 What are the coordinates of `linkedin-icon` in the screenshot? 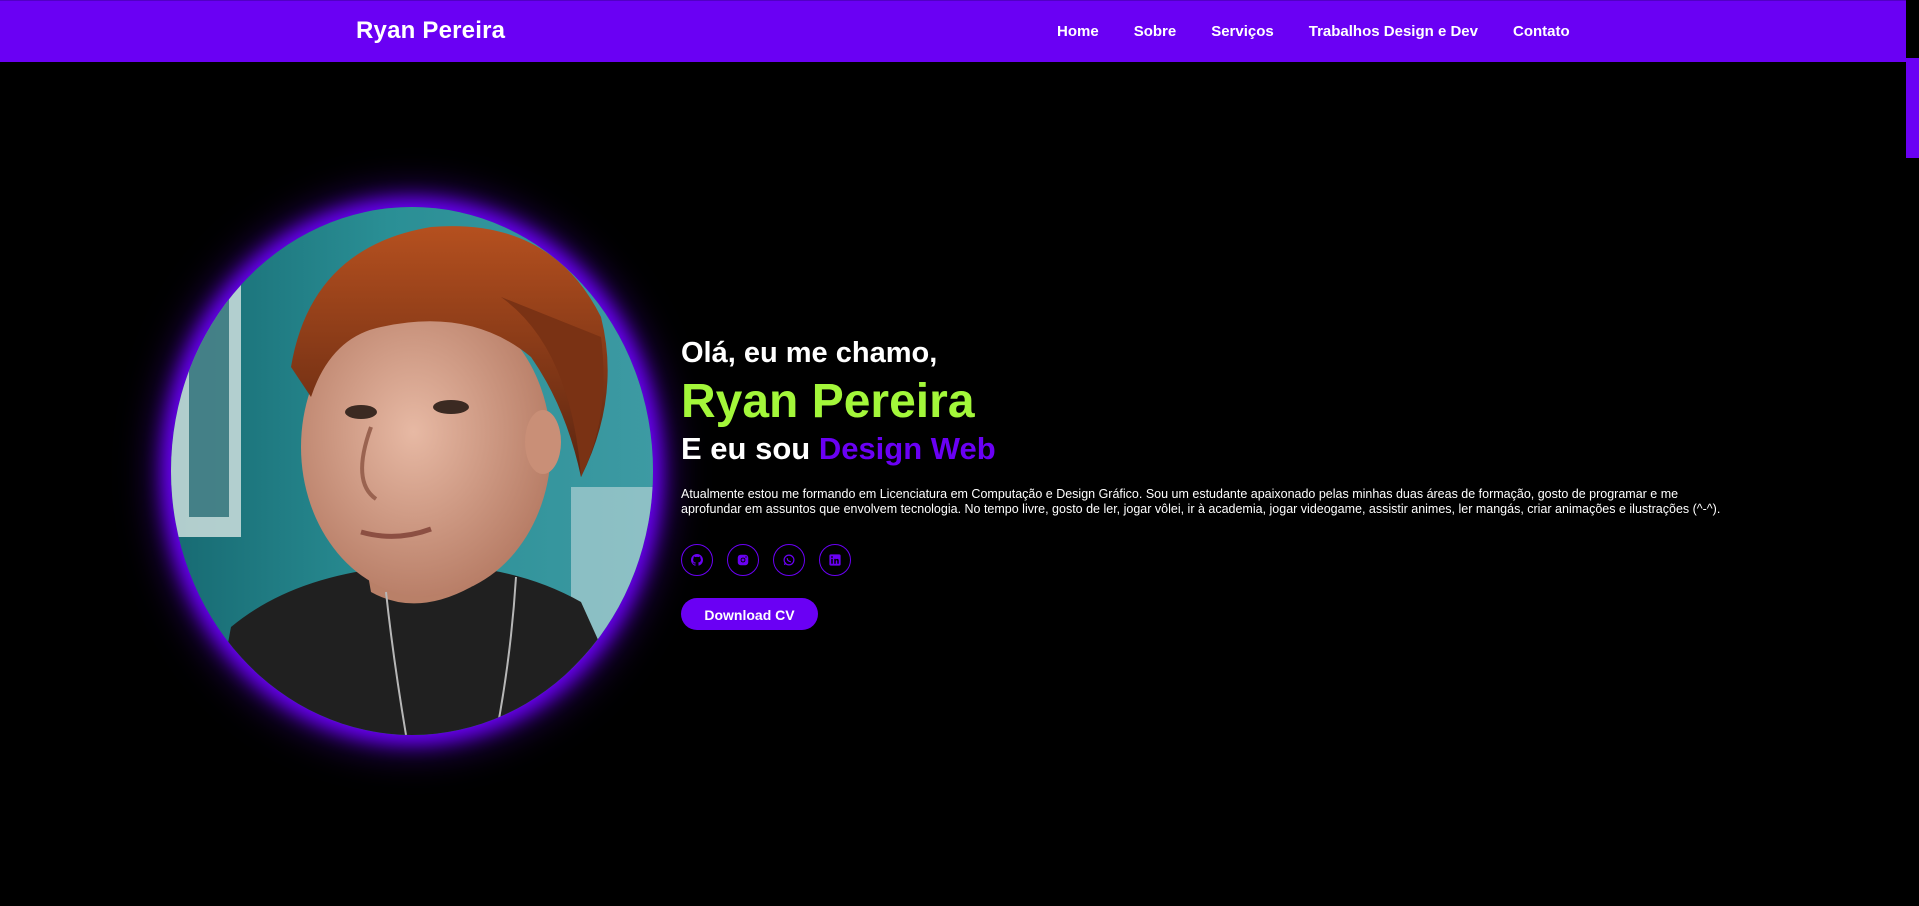 It's located at (835, 560).